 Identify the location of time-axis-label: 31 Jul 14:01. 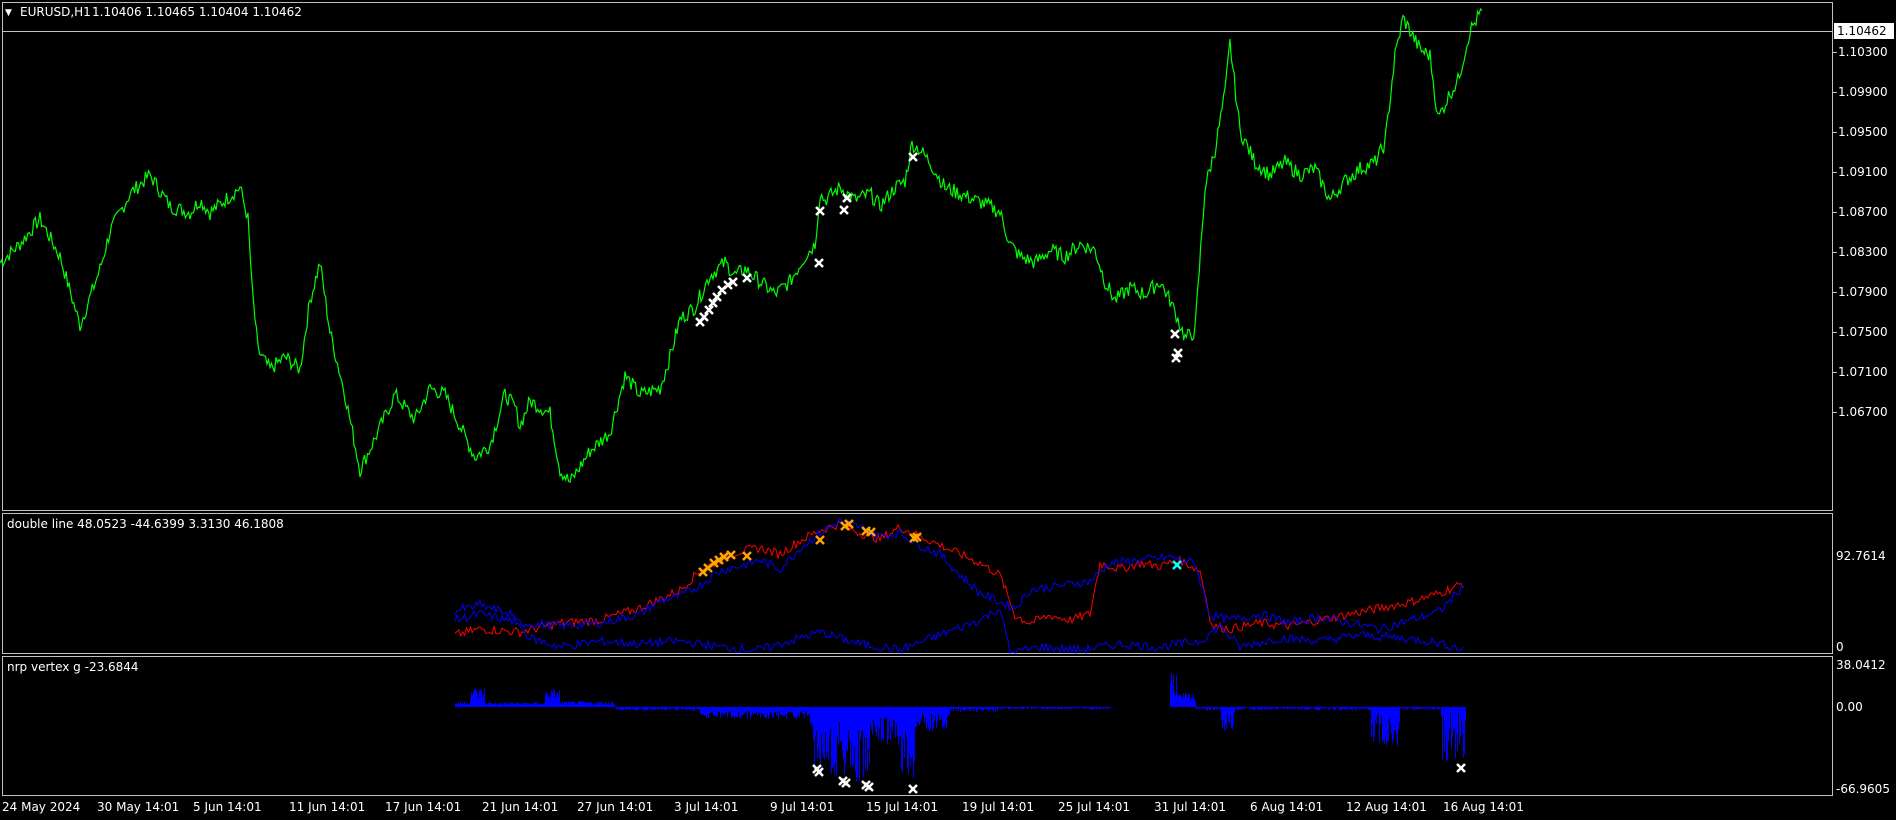
(1190, 807).